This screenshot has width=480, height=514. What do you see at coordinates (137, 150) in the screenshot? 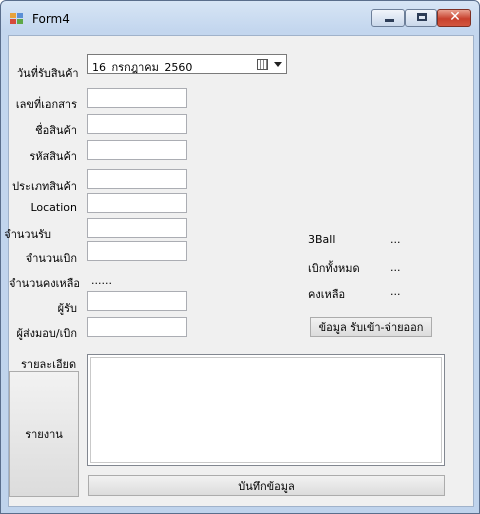
I see `product-code-input` at bounding box center [137, 150].